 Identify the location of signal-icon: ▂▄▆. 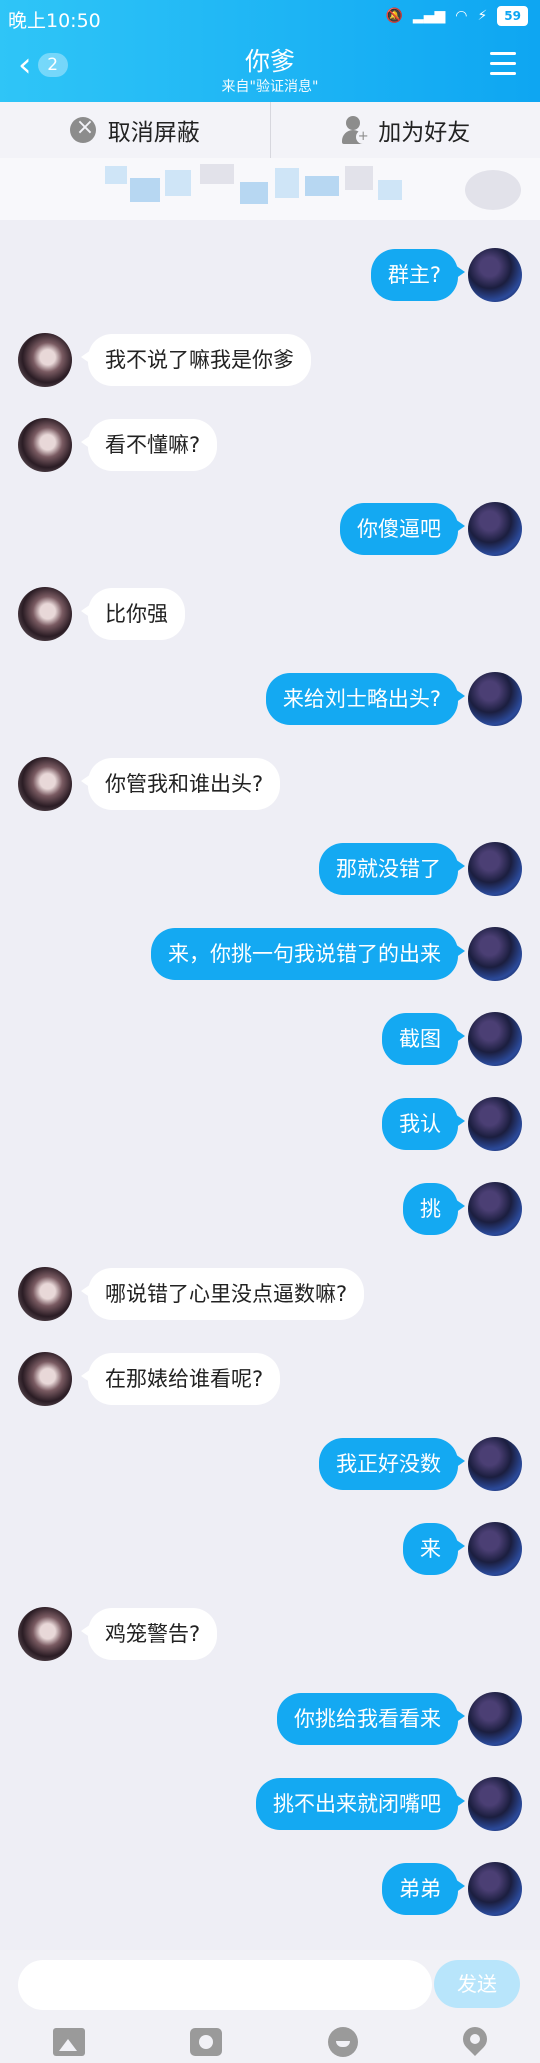
(429, 16).